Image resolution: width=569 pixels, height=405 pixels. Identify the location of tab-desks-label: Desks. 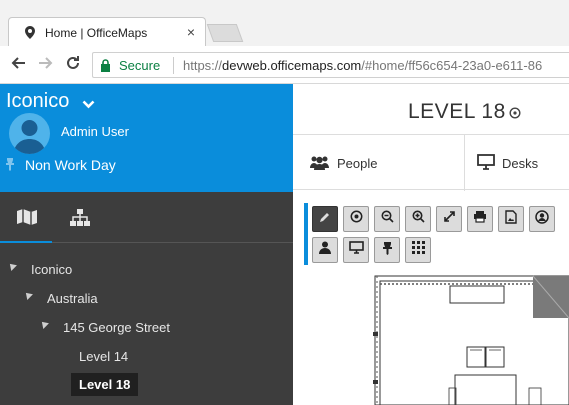
(520, 163).